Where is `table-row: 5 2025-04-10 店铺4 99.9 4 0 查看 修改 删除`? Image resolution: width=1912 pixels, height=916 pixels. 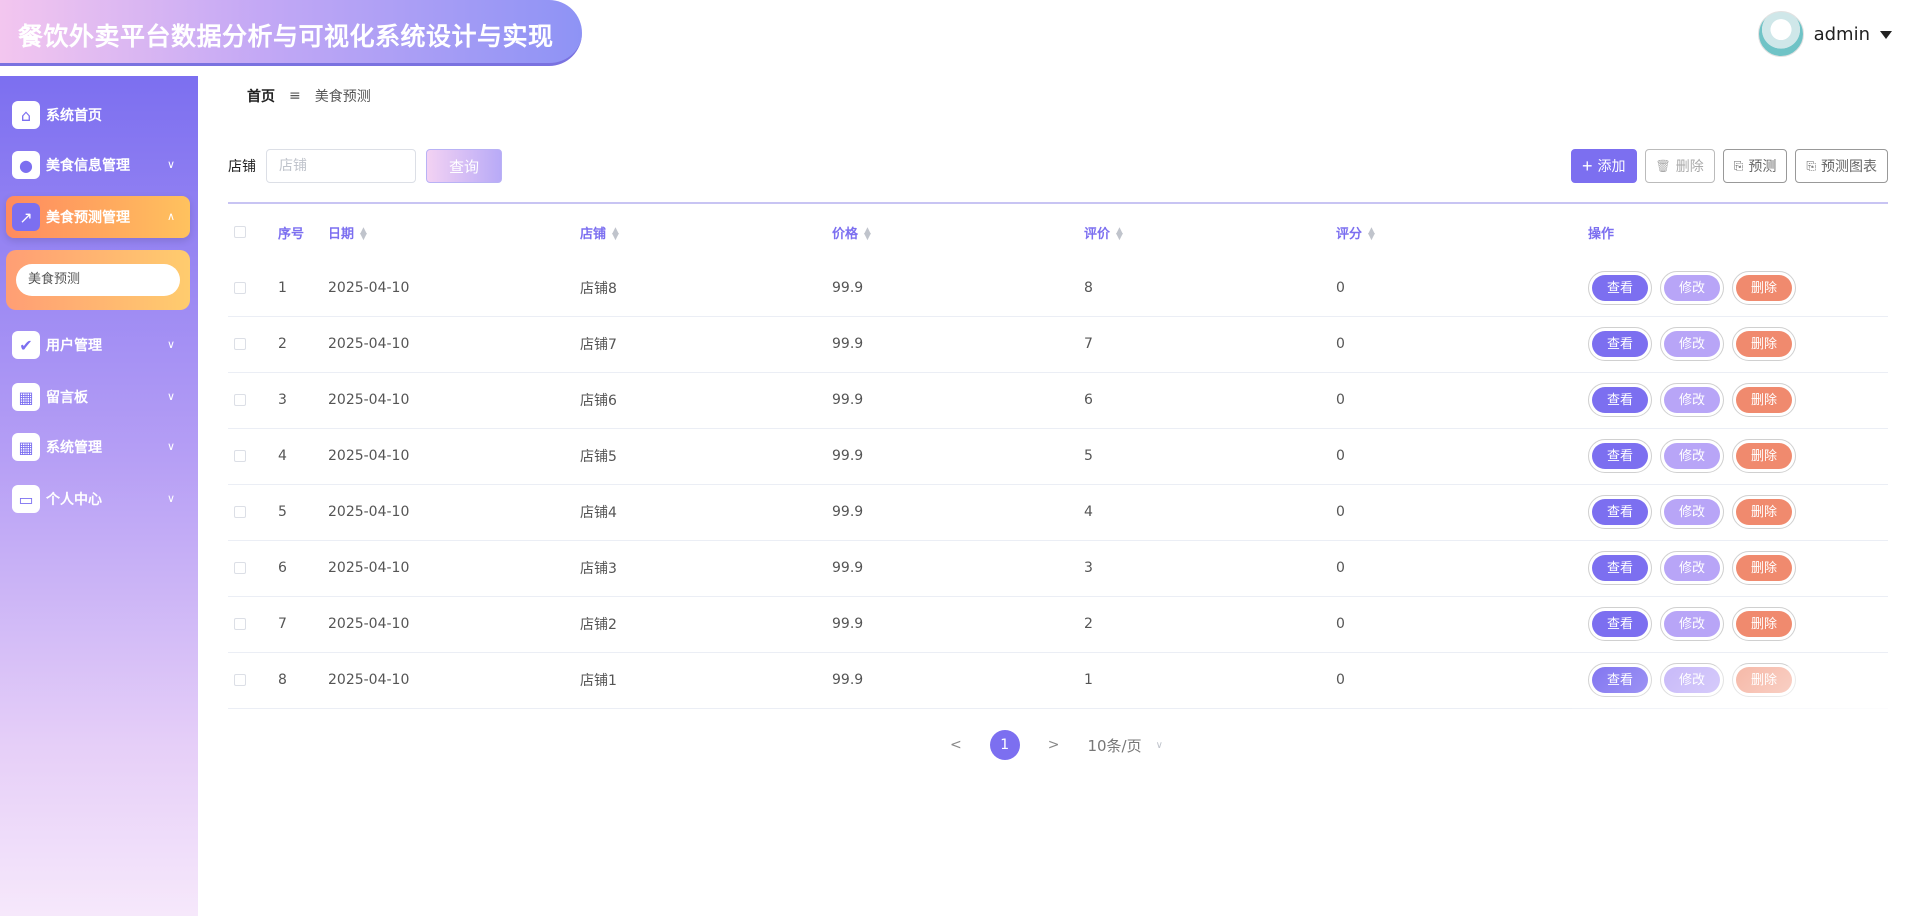
table-row: 5 2025-04-10 店铺4 99.9 4 0 查看 修改 删除 is located at coordinates (1058, 512).